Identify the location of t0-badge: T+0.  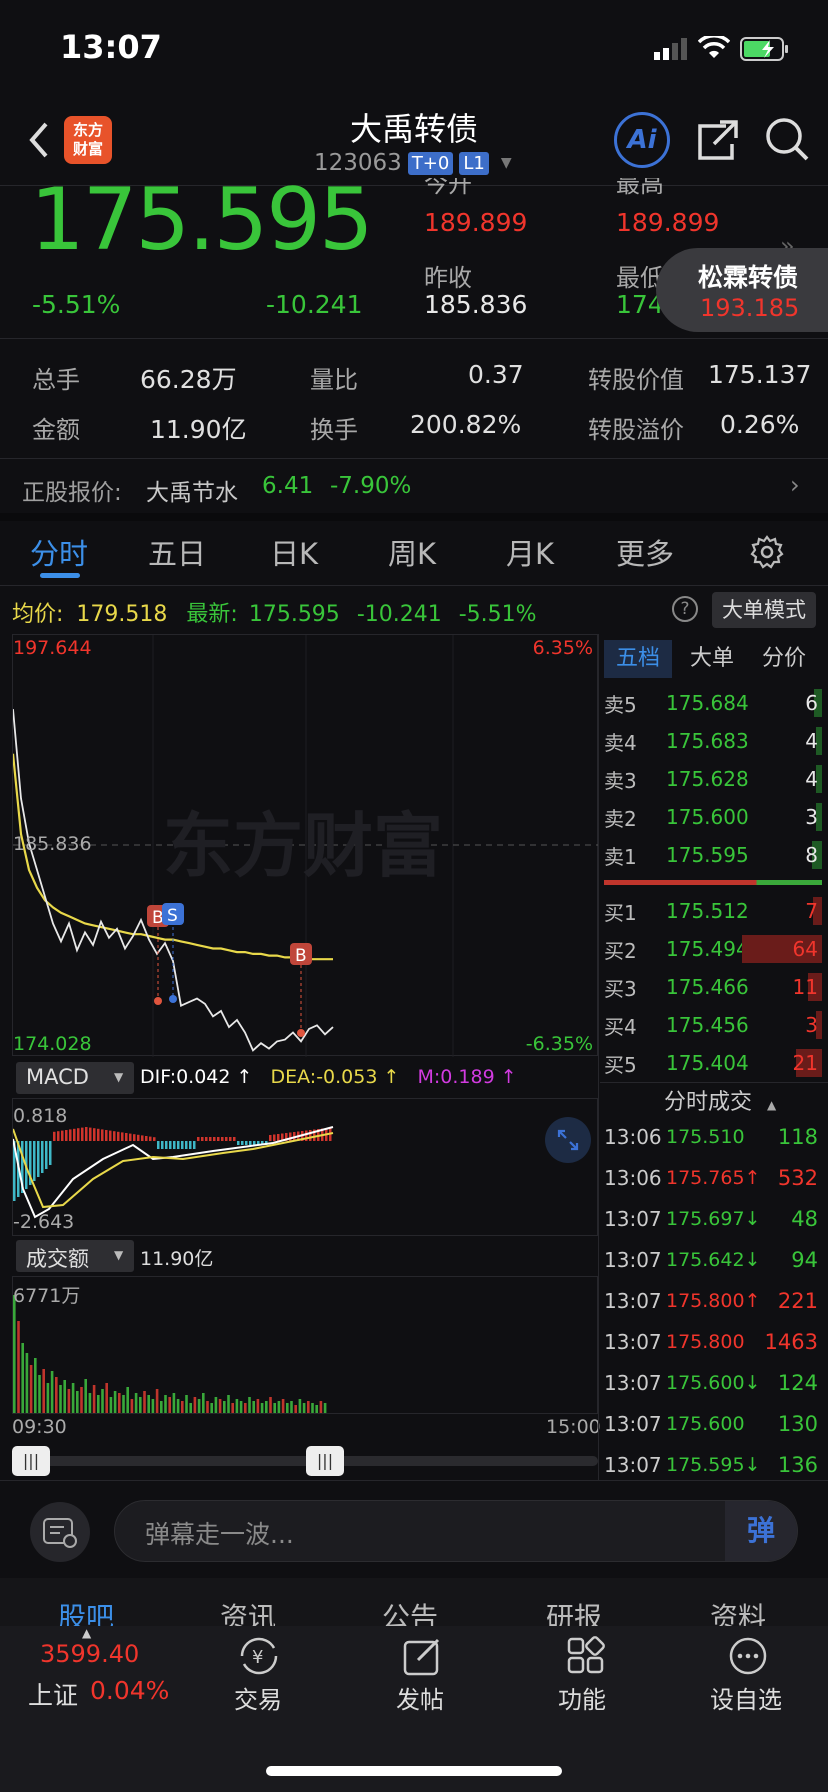
(430, 163).